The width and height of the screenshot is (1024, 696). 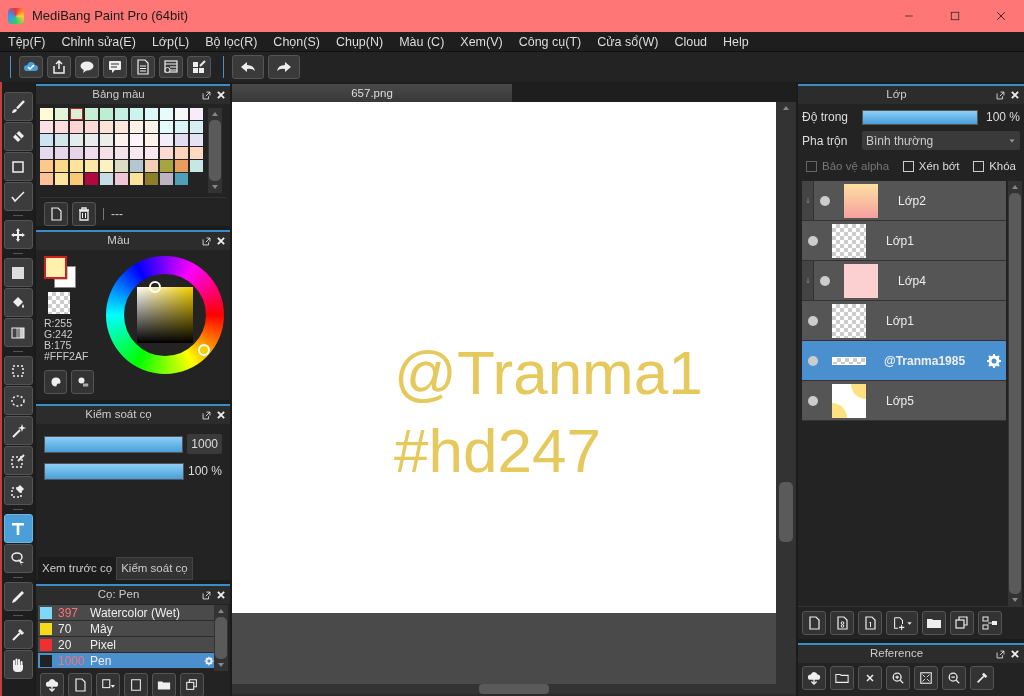 I want to click on layer-name: @Tranma1985, so click(x=925, y=361).